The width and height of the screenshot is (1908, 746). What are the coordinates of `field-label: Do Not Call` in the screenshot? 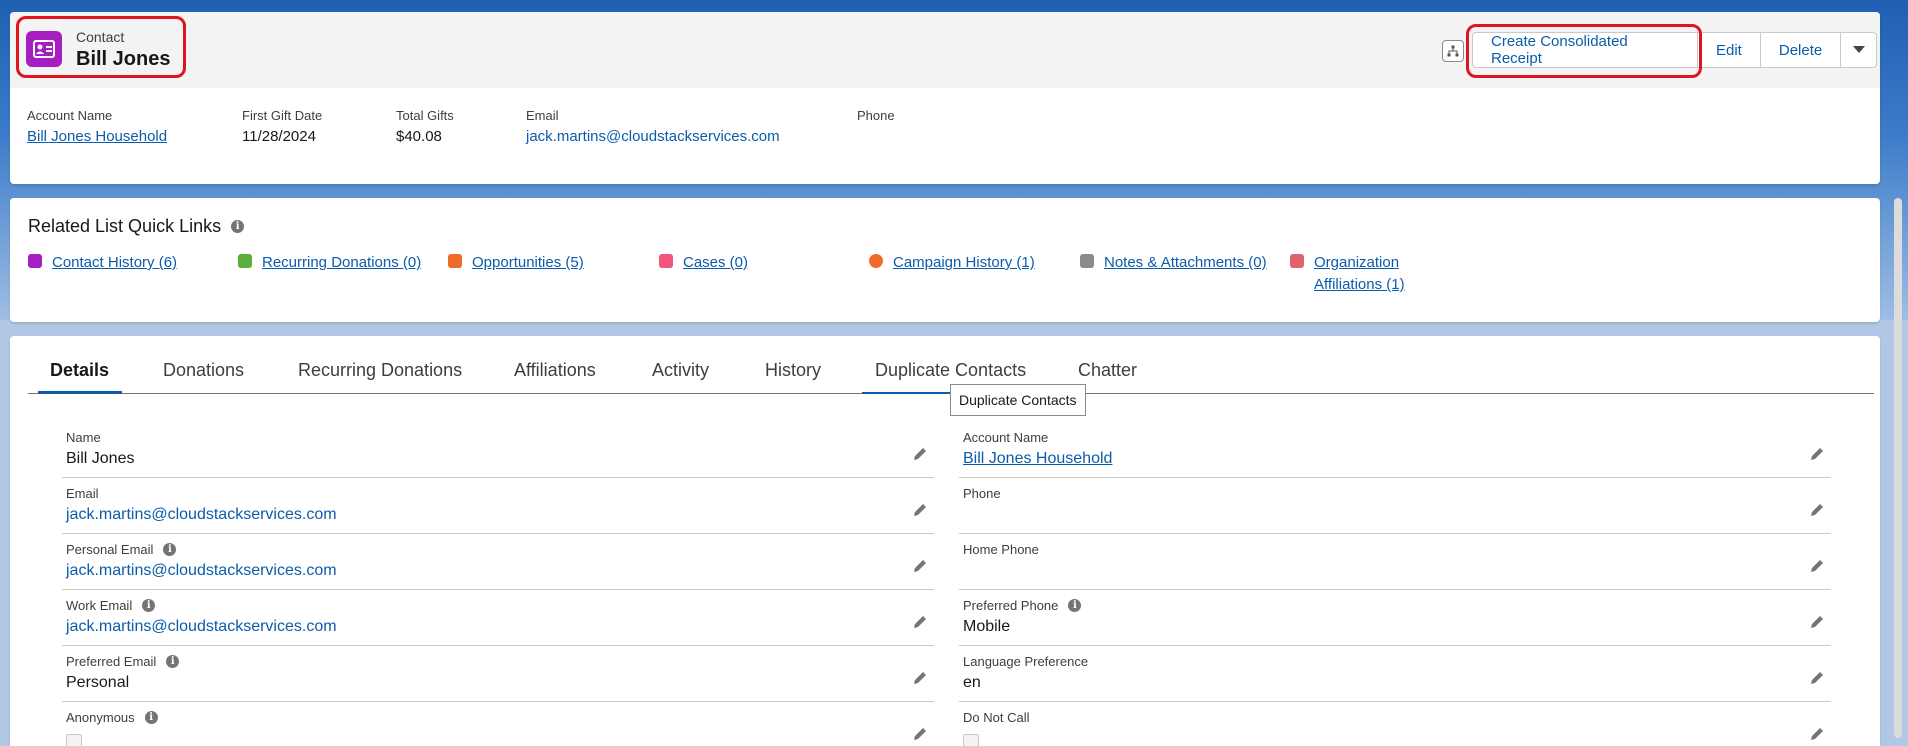 It's located at (996, 717).